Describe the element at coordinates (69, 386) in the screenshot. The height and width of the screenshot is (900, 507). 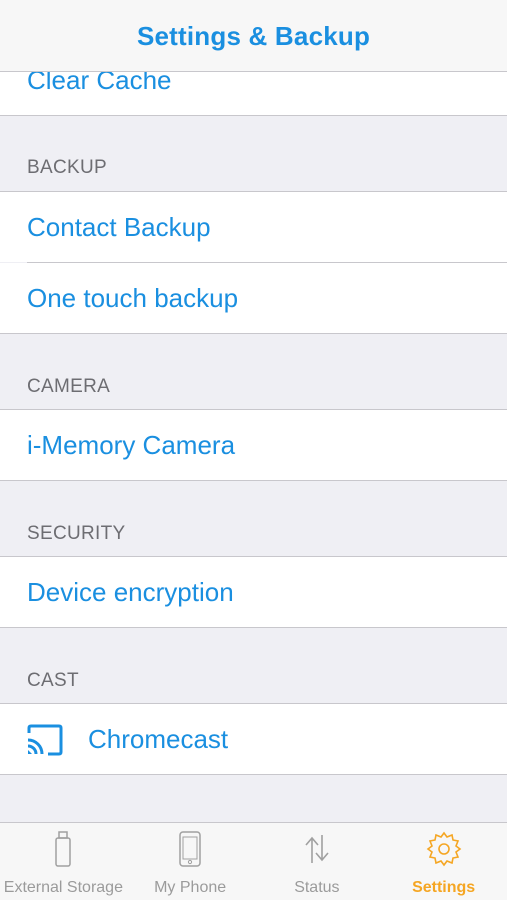
I see `section-header-camera: CAMERA` at that location.